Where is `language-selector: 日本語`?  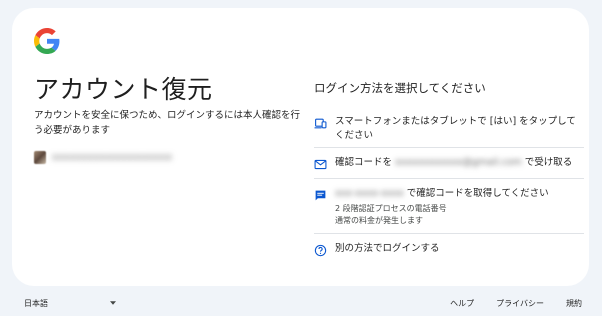 language-selector: 日本語 is located at coordinates (70, 303).